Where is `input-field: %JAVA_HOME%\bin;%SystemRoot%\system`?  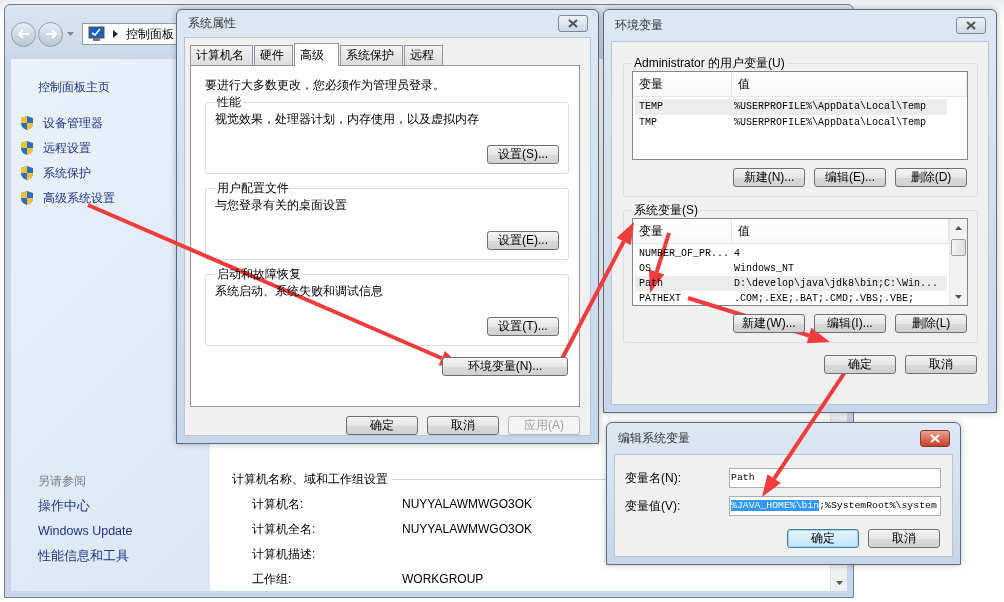
input-field: %JAVA_HOME%\bin;%SystemRoot%\system is located at coordinates (835, 506).